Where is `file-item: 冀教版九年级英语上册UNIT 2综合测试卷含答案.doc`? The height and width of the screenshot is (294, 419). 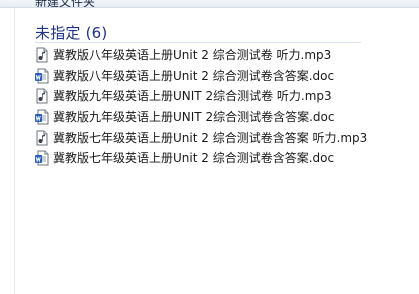
file-item: 冀教版九年级英语上册UNIT 2综合测试卷含答案.doc is located at coordinates (200, 117).